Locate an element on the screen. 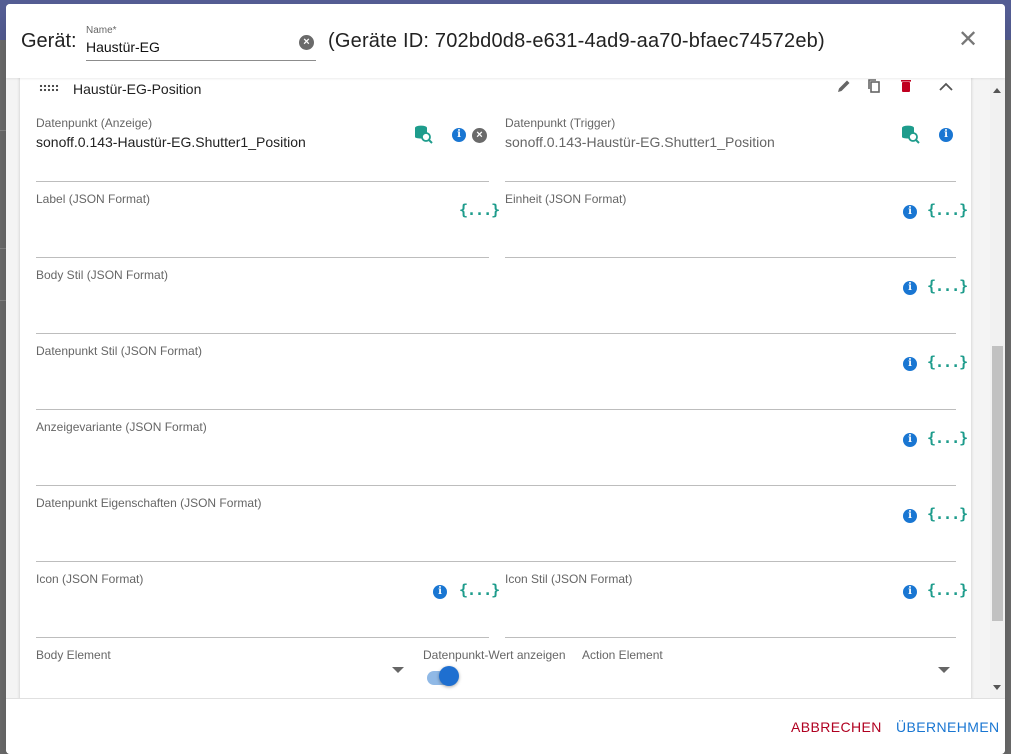  display-variant-field: Anzeigevariante (JSON Format) i {...} is located at coordinates (502, 448).